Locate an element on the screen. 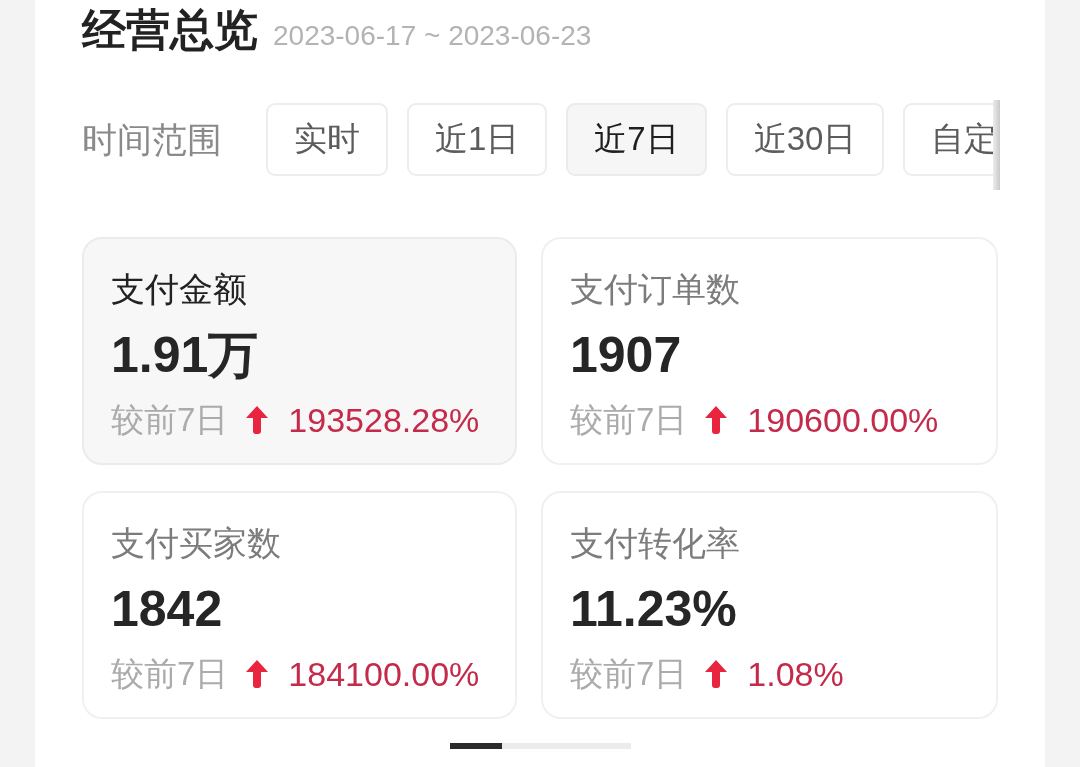 The height and width of the screenshot is (767, 1080). time-range-tab: 近1日 is located at coordinates (477, 139).